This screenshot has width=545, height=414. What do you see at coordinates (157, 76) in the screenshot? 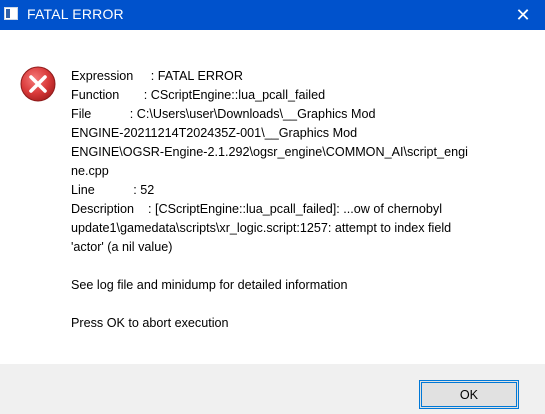
I see `expression-line: Expression : FATAL ERROR` at bounding box center [157, 76].